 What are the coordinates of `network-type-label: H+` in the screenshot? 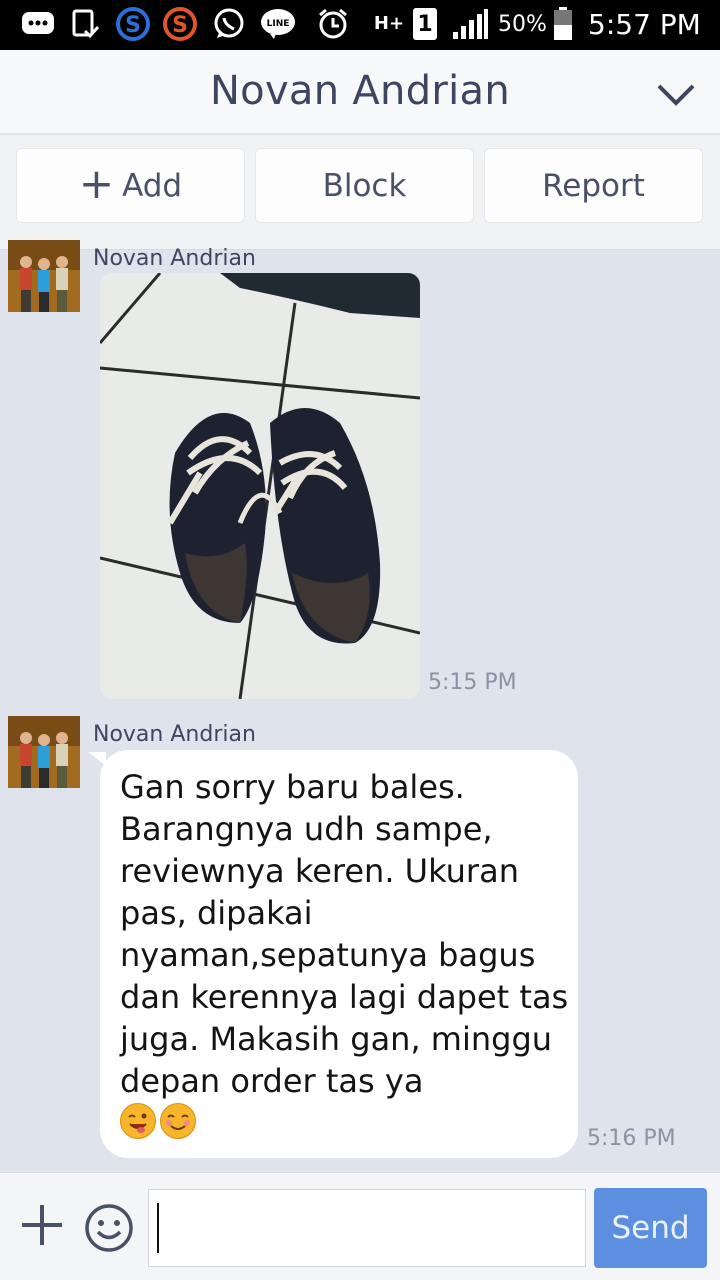 It's located at (389, 23).